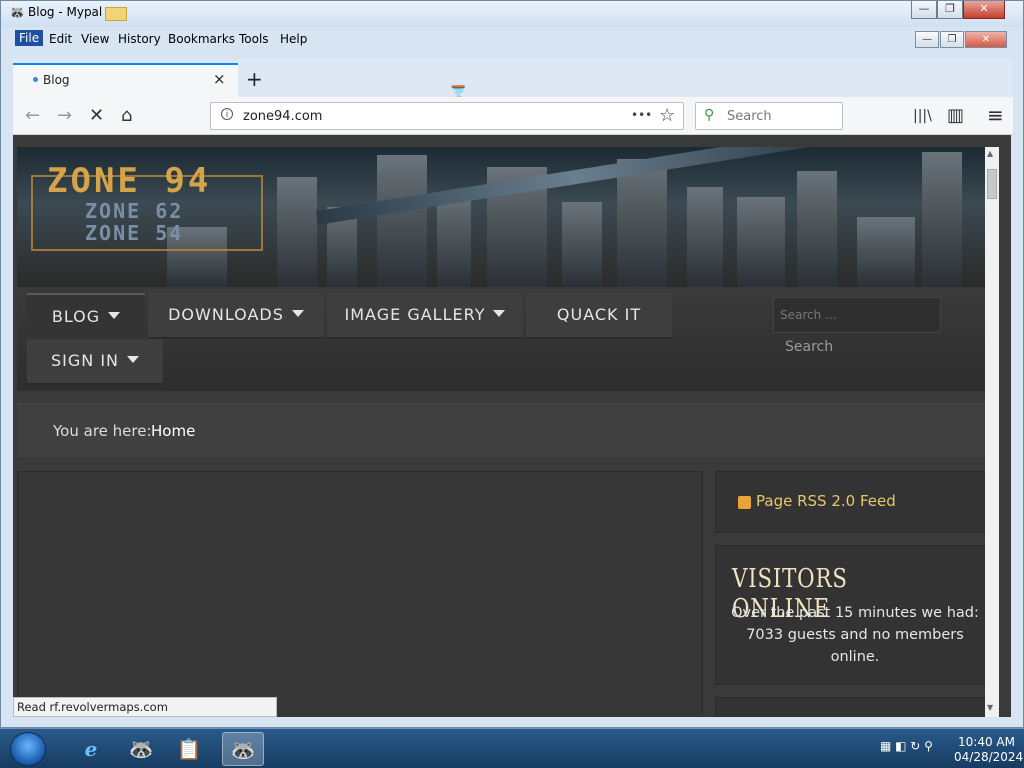  What do you see at coordinates (29, 38) in the screenshot?
I see `menu-file: File` at bounding box center [29, 38].